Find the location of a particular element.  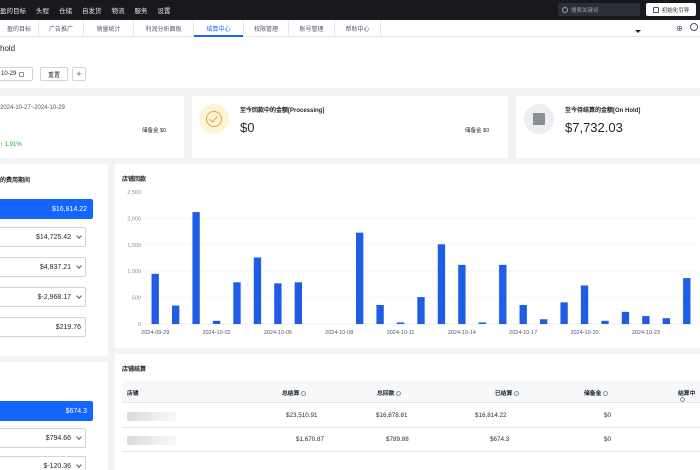

tab-profit: 利润分析面板 is located at coordinates (164, 28).